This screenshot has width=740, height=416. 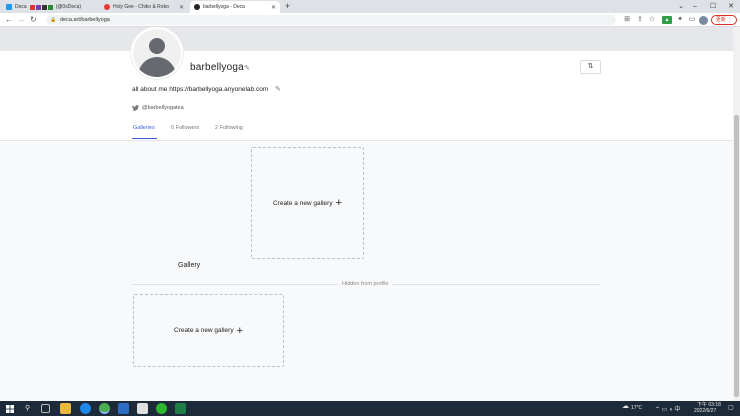 I want to click on twitter-link: @barbellyogatea, so click(x=158, y=108).